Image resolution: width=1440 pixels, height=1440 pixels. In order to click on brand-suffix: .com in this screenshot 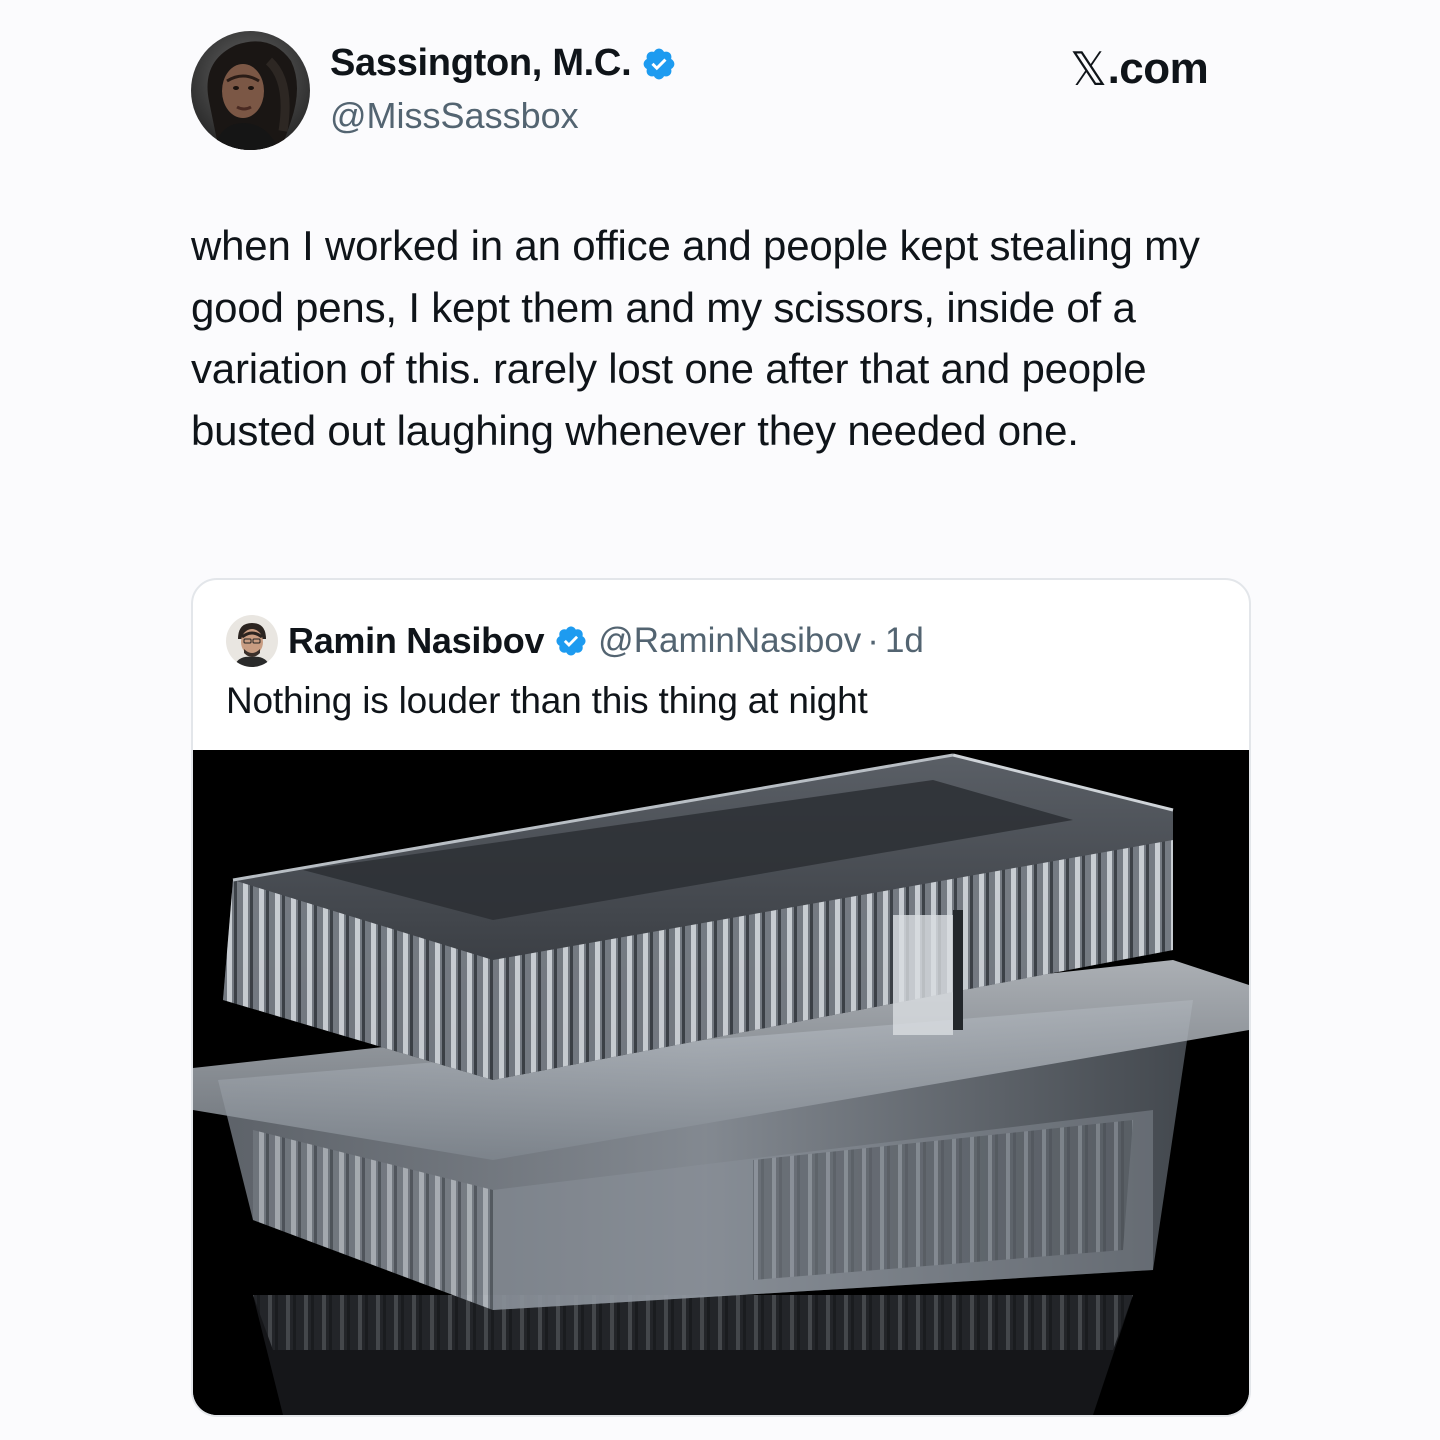, I will do `click(1158, 68)`.